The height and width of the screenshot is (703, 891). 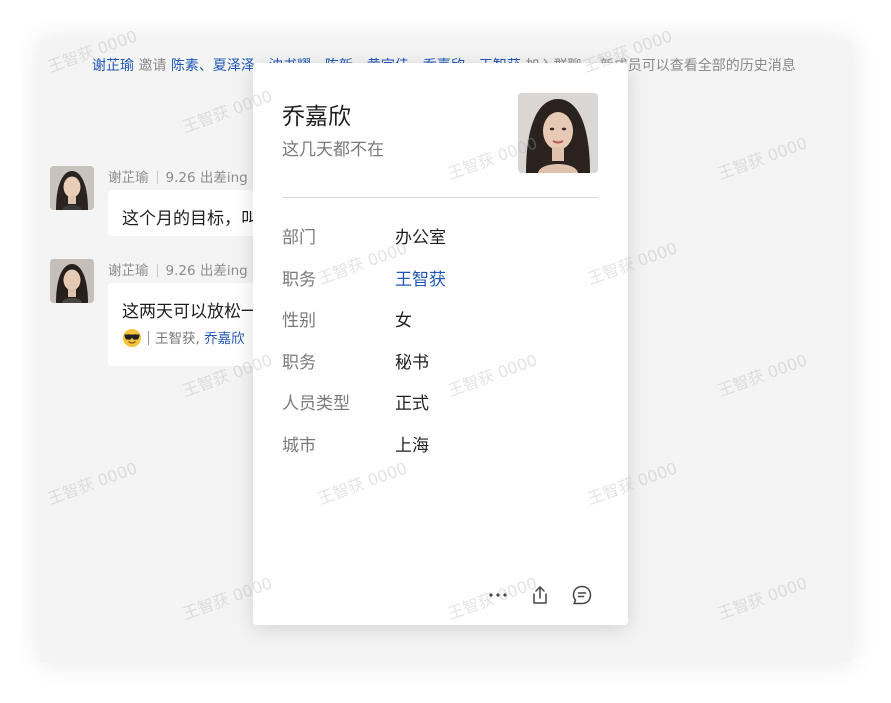 What do you see at coordinates (113, 66) in the screenshot?
I see `inviter-link: 谢芷瑜` at bounding box center [113, 66].